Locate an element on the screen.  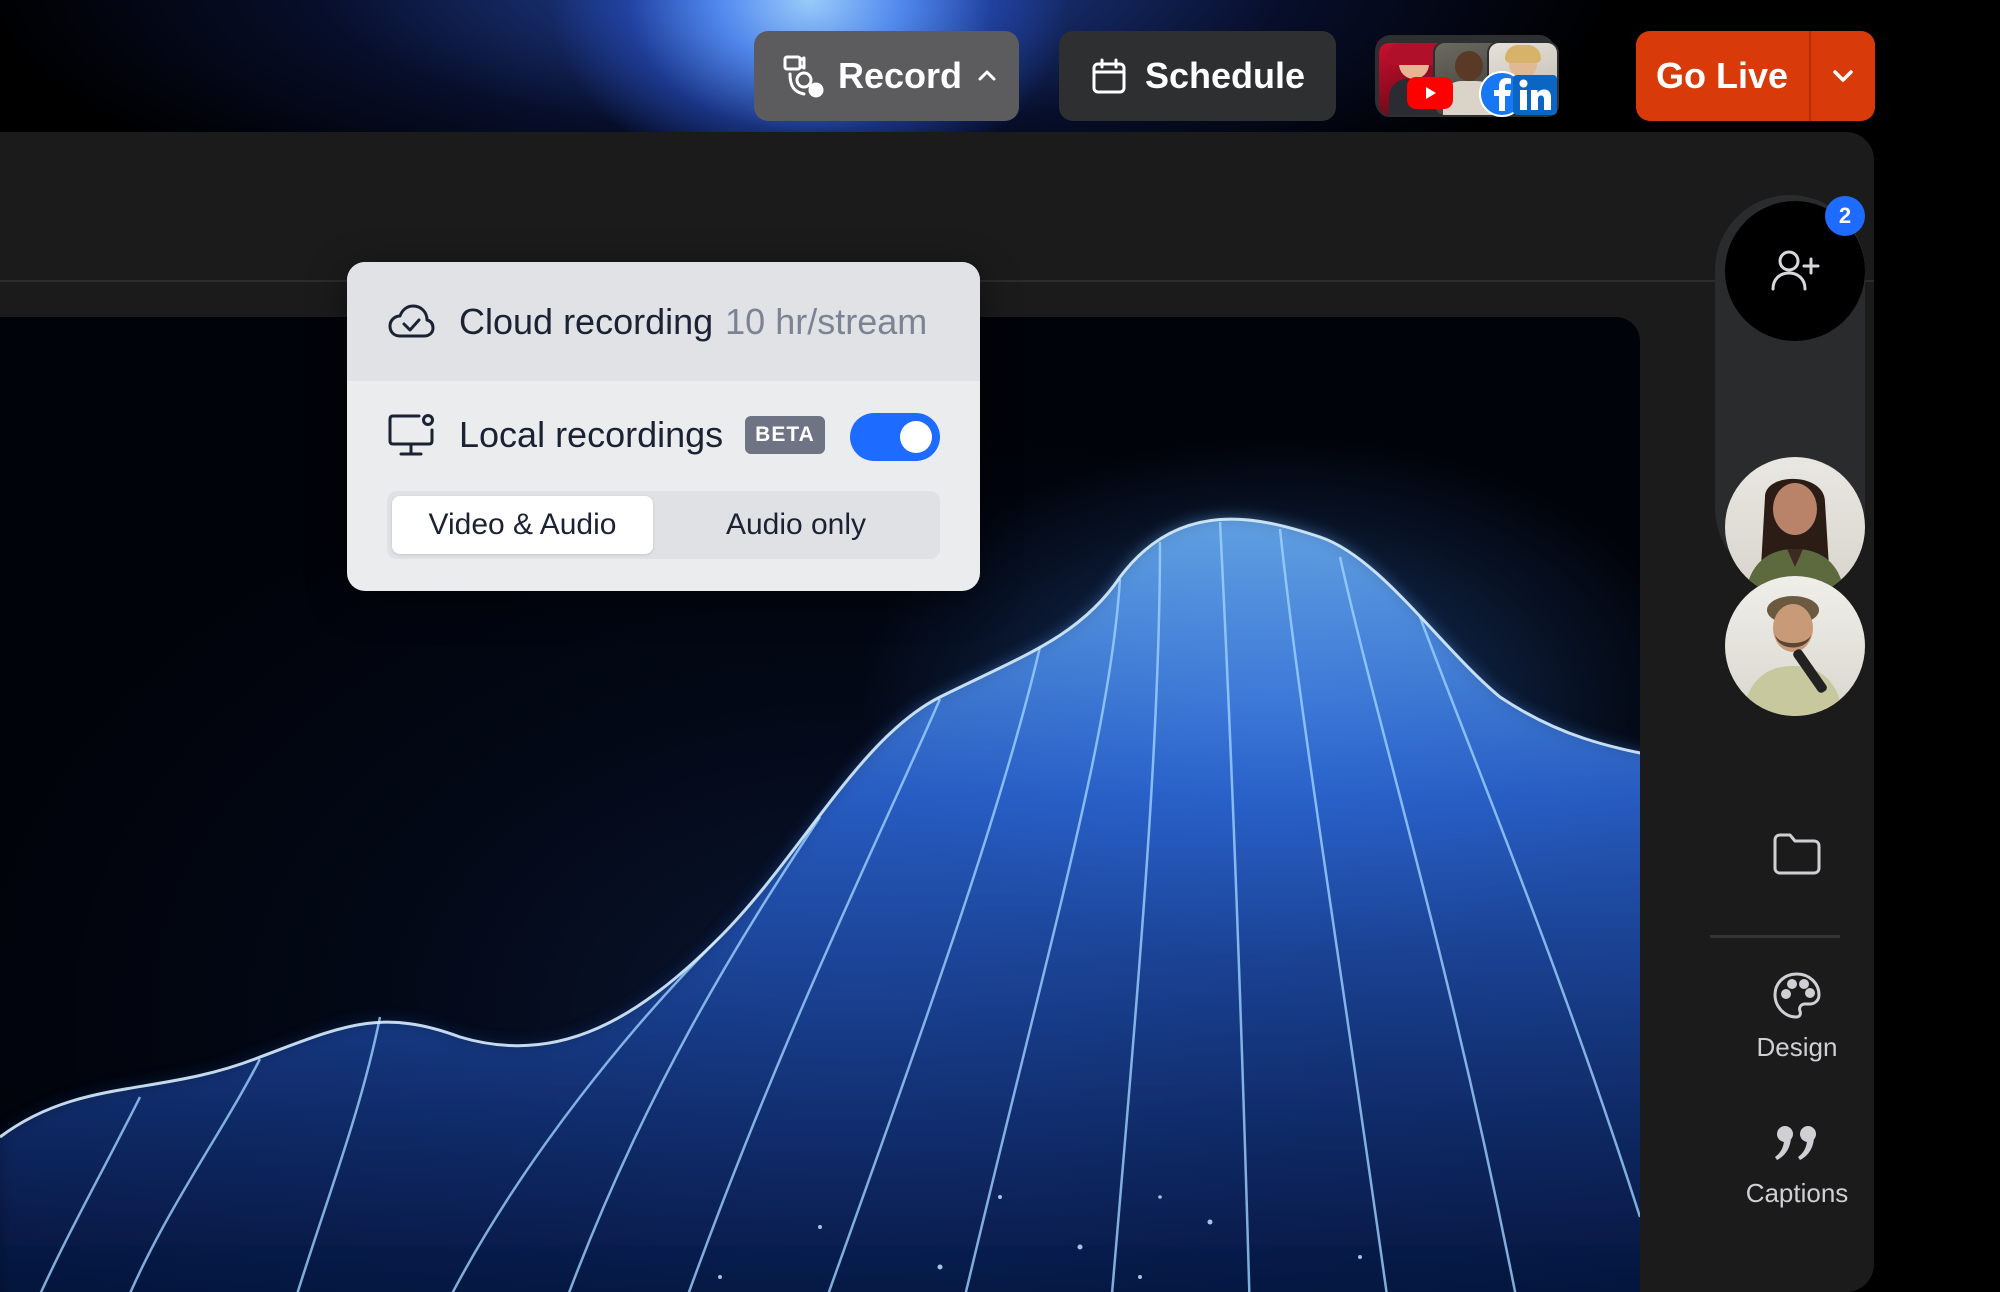
go-live-button: Go Live is located at coordinates (1722, 76).